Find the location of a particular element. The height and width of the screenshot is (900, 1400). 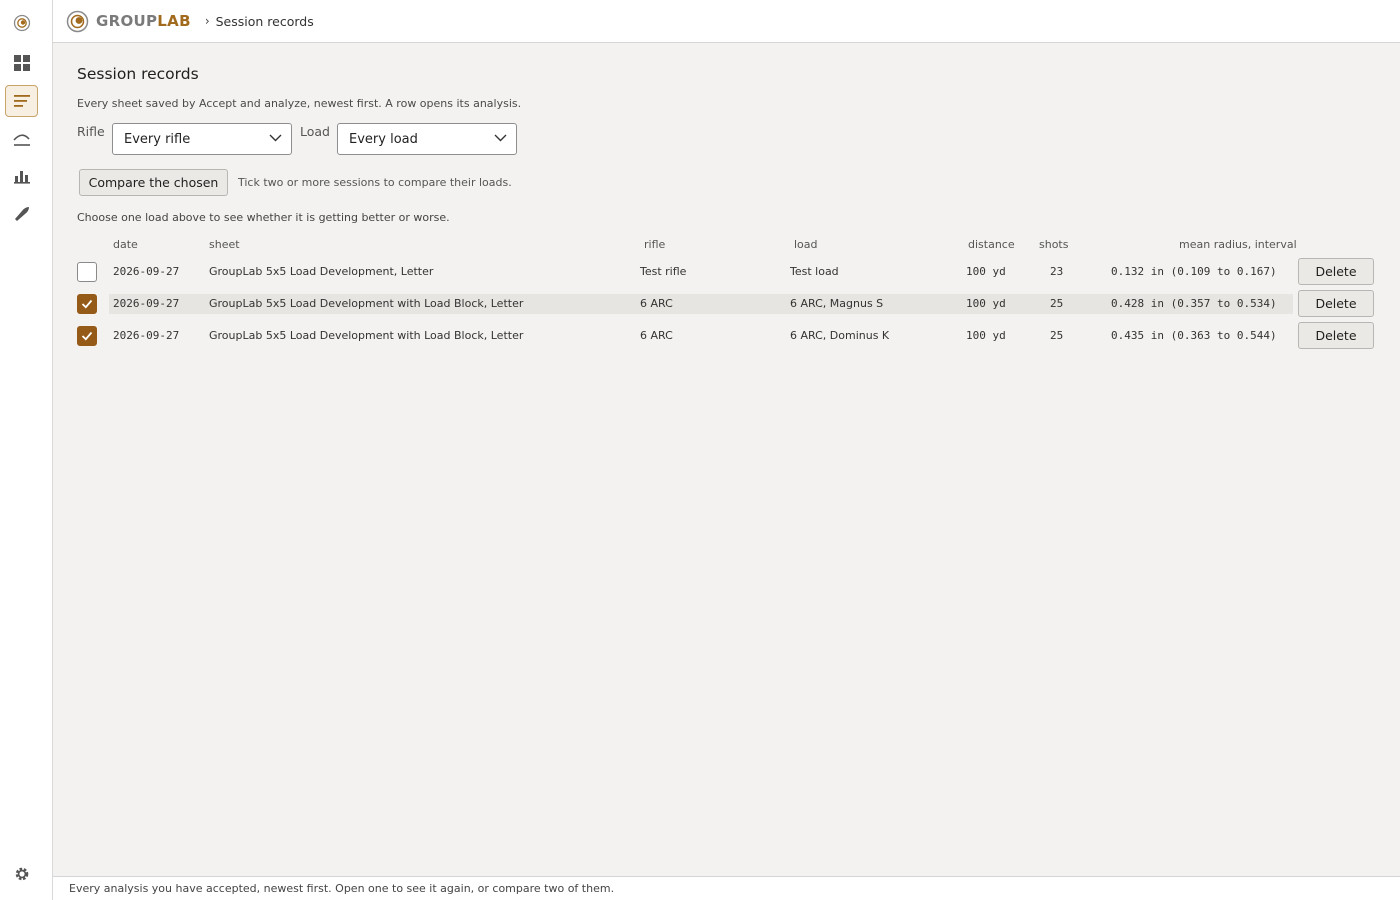

sidebar-item-statistics is located at coordinates (21, 176).